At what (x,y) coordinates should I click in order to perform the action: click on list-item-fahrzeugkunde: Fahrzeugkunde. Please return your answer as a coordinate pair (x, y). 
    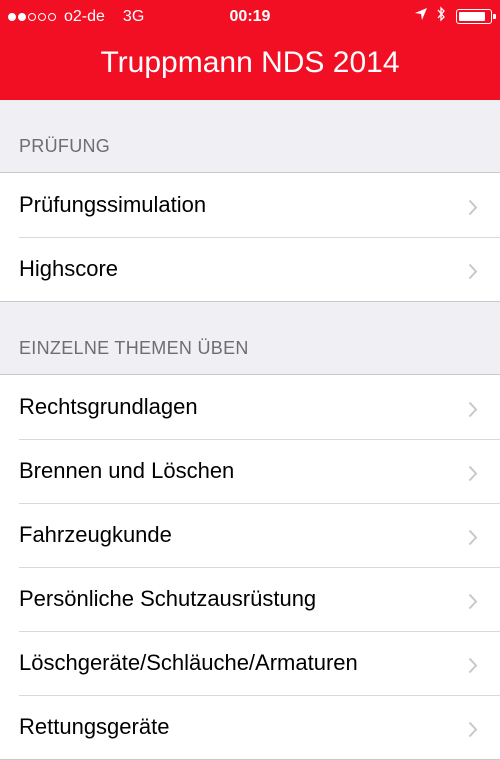
    Looking at the image, I should click on (250, 535).